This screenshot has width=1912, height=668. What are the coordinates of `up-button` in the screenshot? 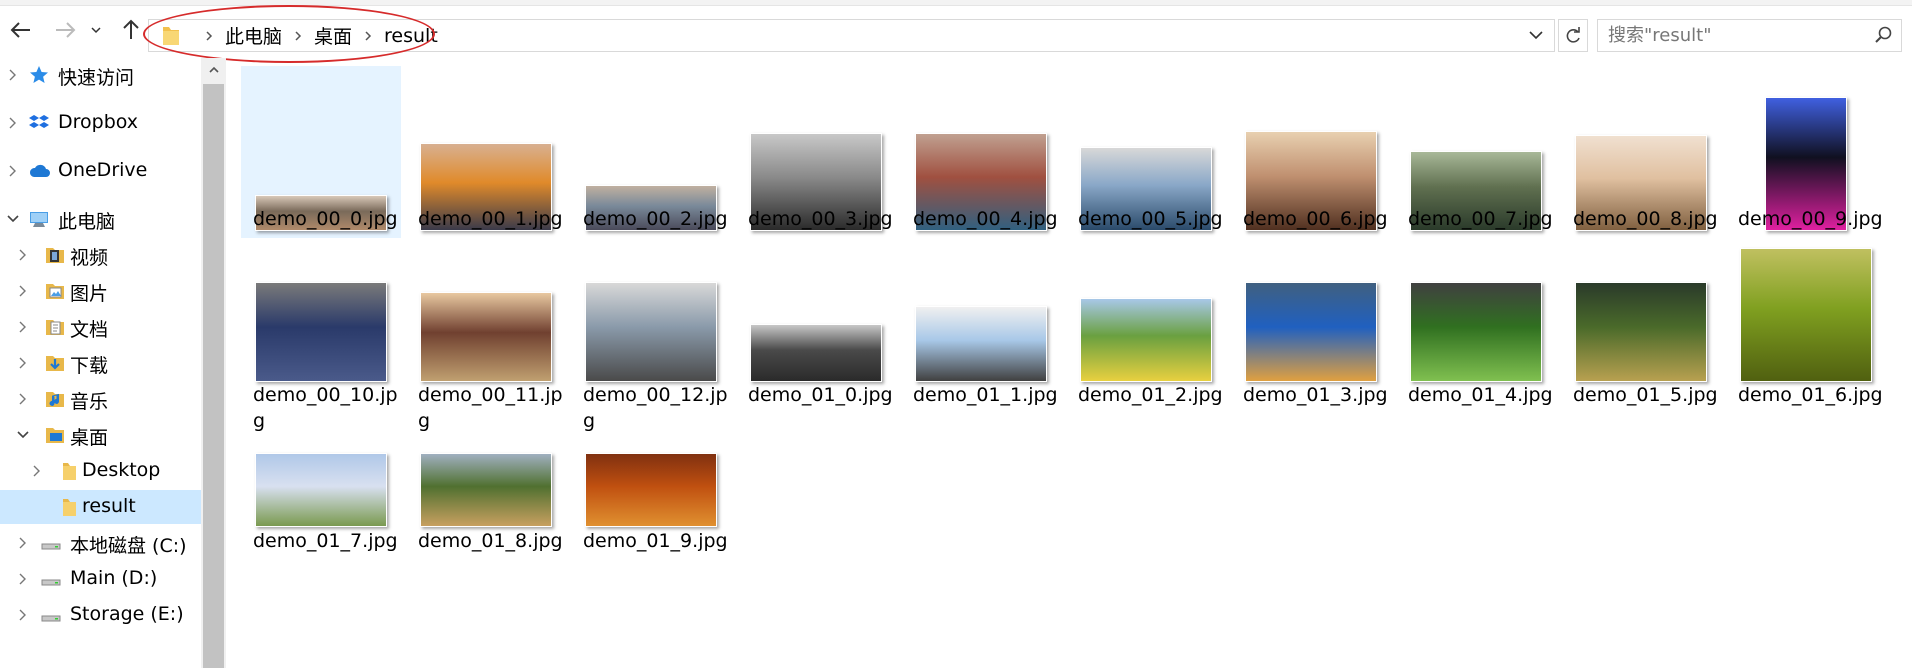 It's located at (131, 30).